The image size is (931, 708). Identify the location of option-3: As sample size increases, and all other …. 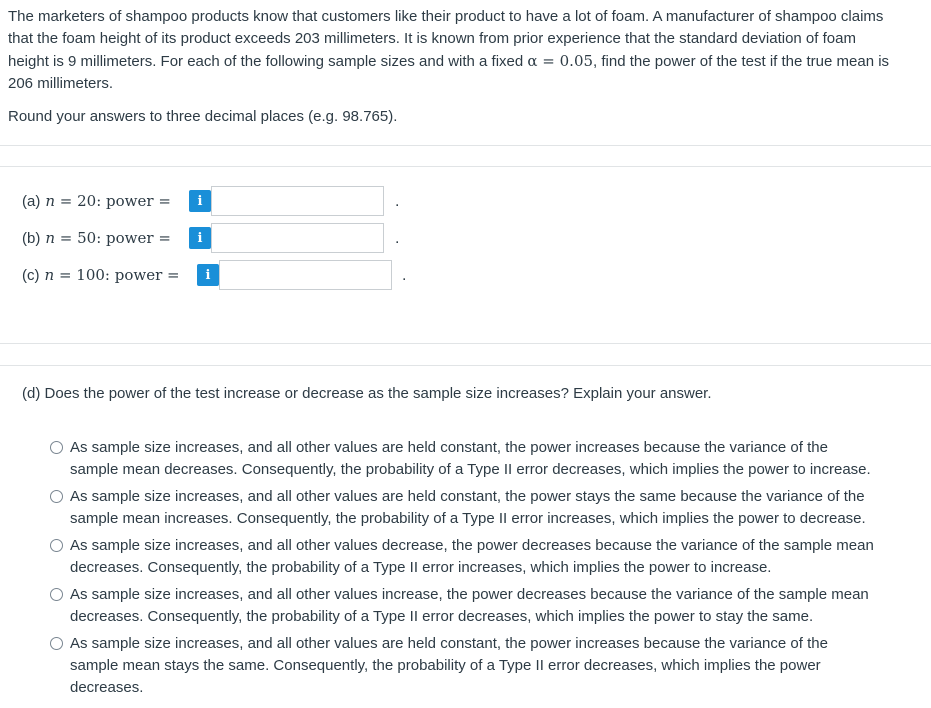
(480, 557).